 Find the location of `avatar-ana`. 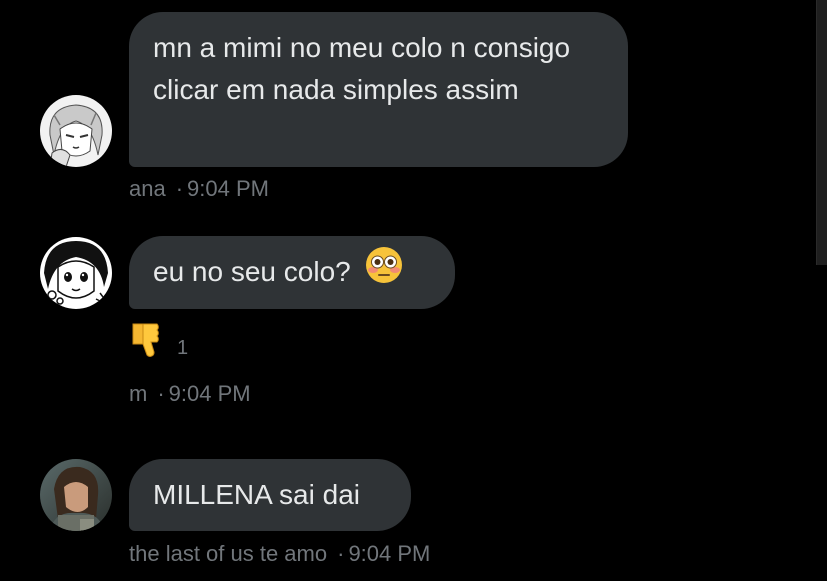

avatar-ana is located at coordinates (76, 131).